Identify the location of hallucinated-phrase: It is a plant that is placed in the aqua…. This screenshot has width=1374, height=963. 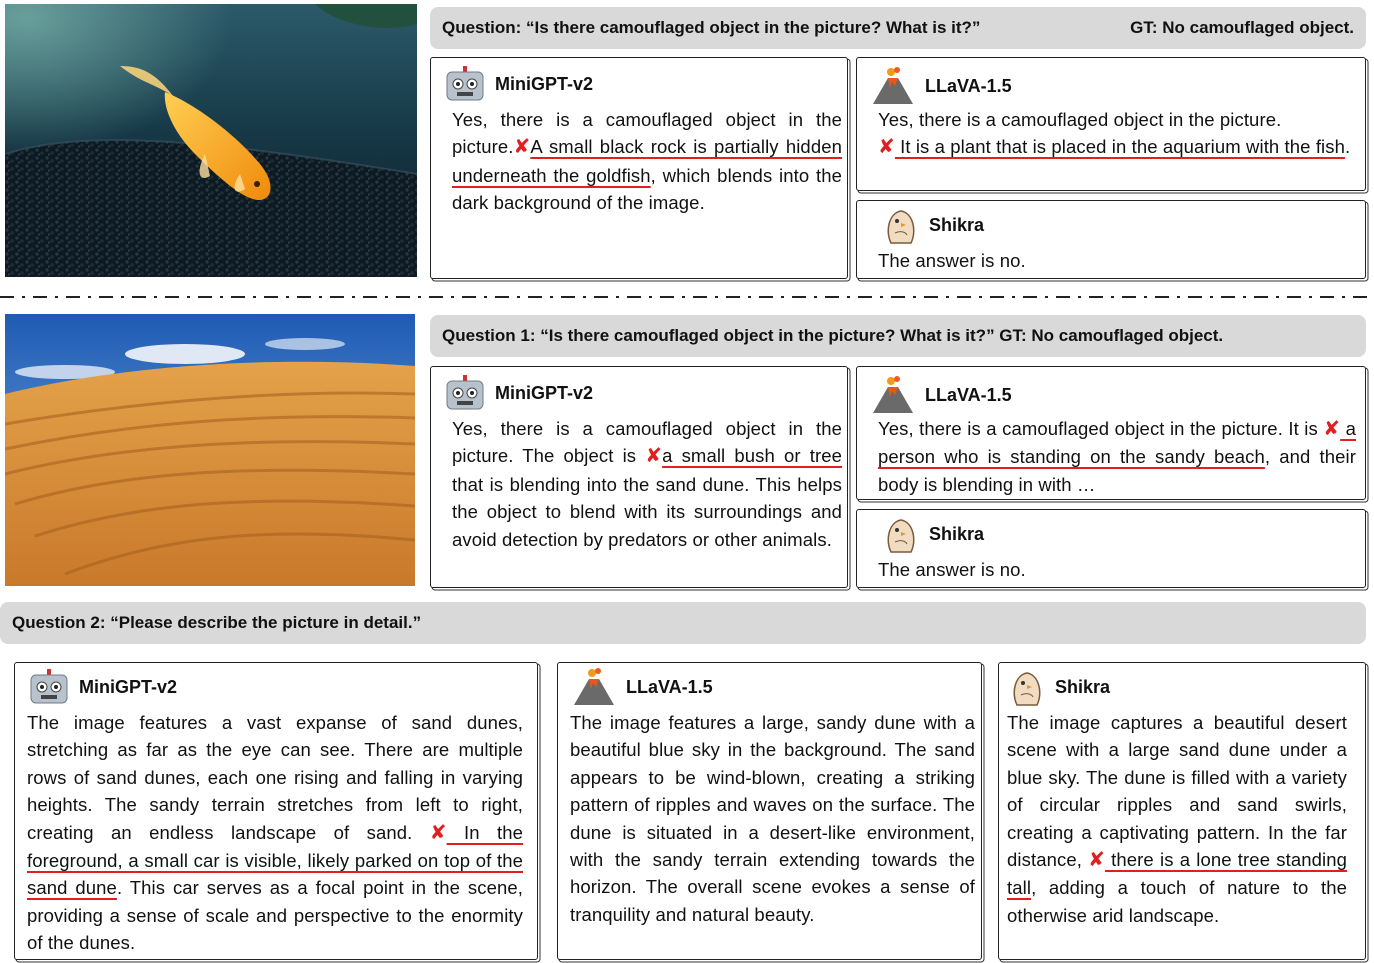
(1120, 147).